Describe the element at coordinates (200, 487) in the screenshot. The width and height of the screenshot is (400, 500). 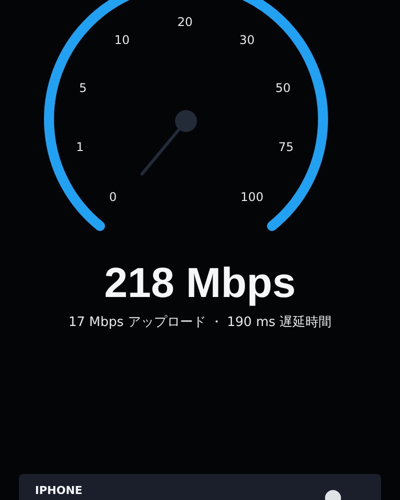
I see `device-card: IPHONE` at that location.